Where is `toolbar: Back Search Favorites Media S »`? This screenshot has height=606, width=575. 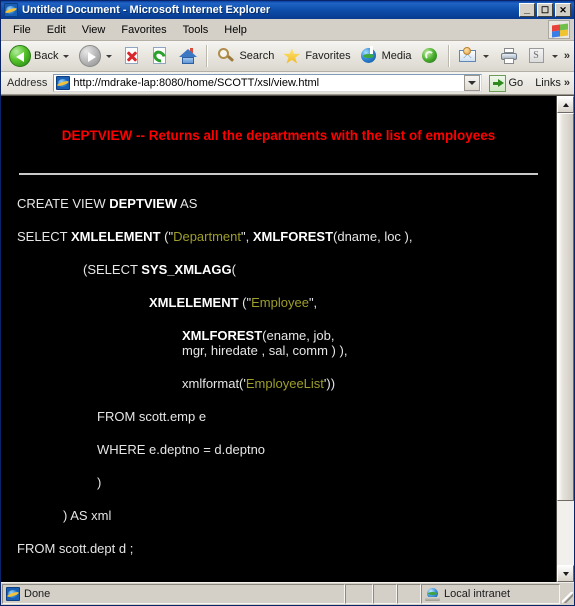
toolbar: Back Search Favorites Media S » is located at coordinates (287, 56).